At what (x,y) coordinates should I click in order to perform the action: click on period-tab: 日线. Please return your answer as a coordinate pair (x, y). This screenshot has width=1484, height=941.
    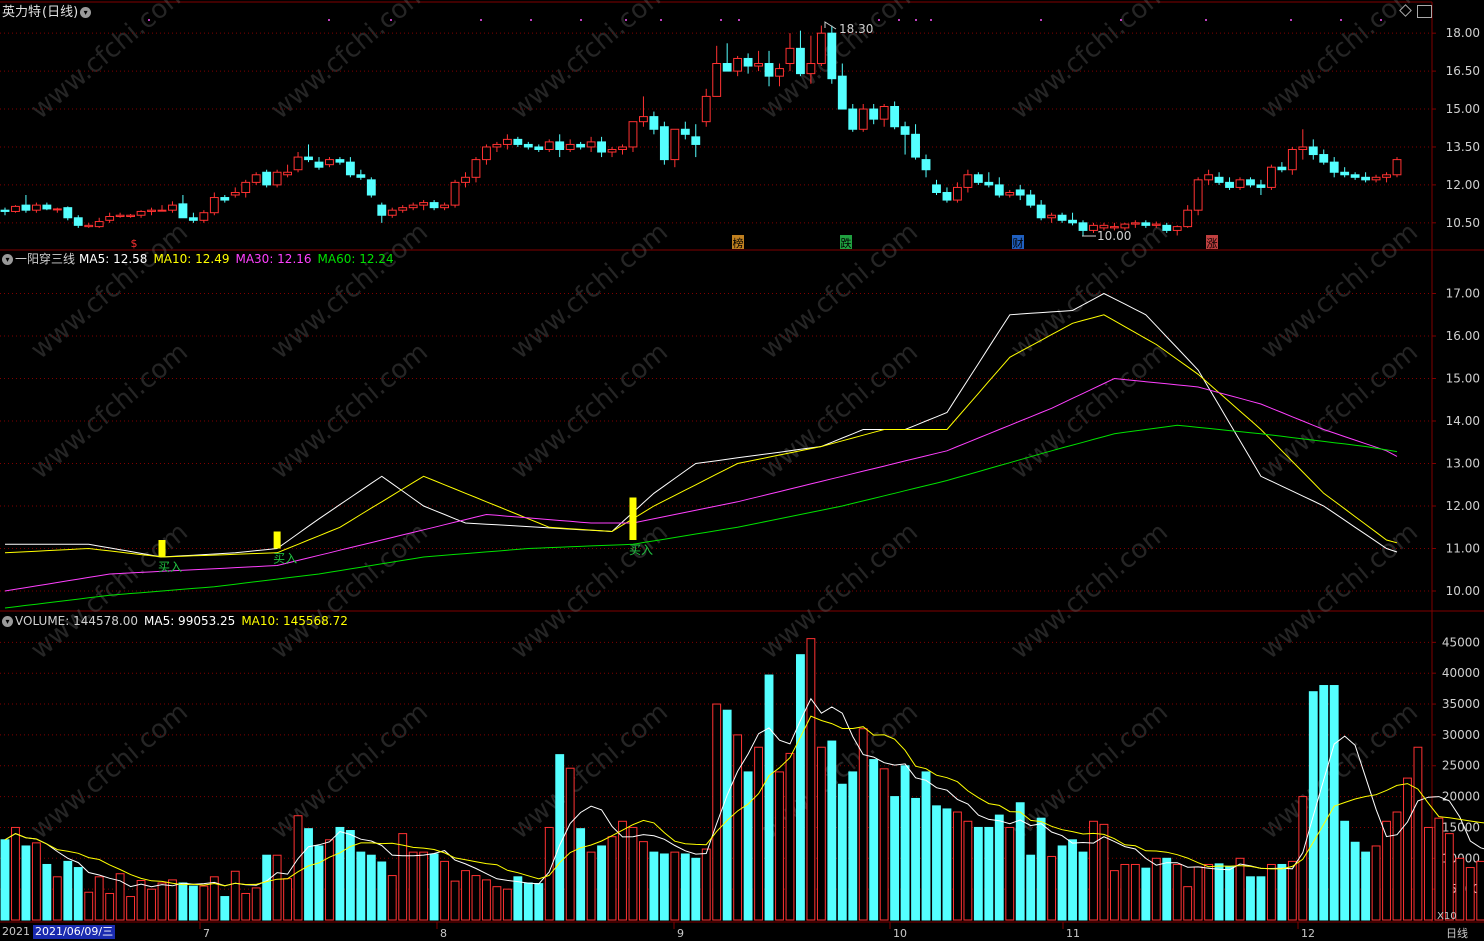
    Looking at the image, I should click on (1457, 933).